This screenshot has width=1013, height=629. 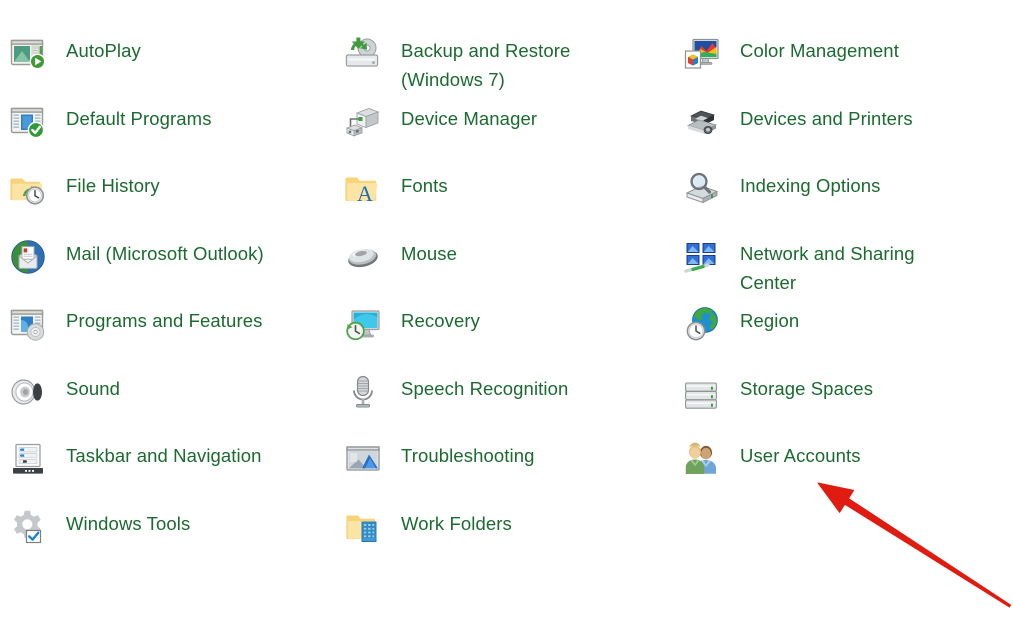 I want to click on control-panel-item: Devices and Printers, so click(x=848, y=132).